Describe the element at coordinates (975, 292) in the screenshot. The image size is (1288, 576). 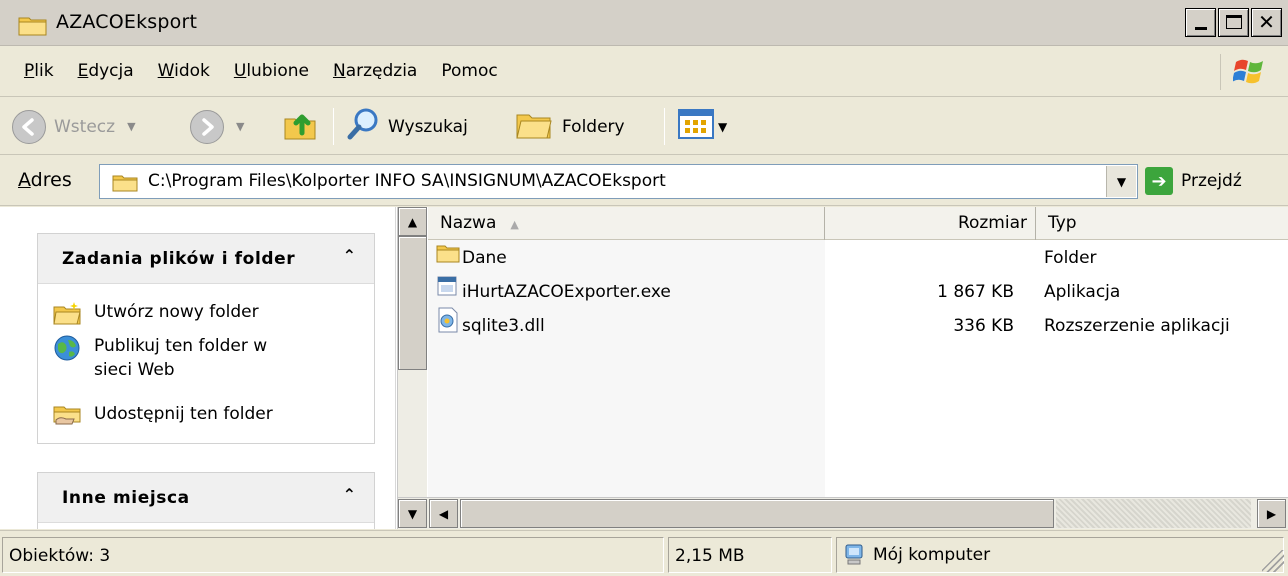
I see `file-size: 1 867 KB` at that location.